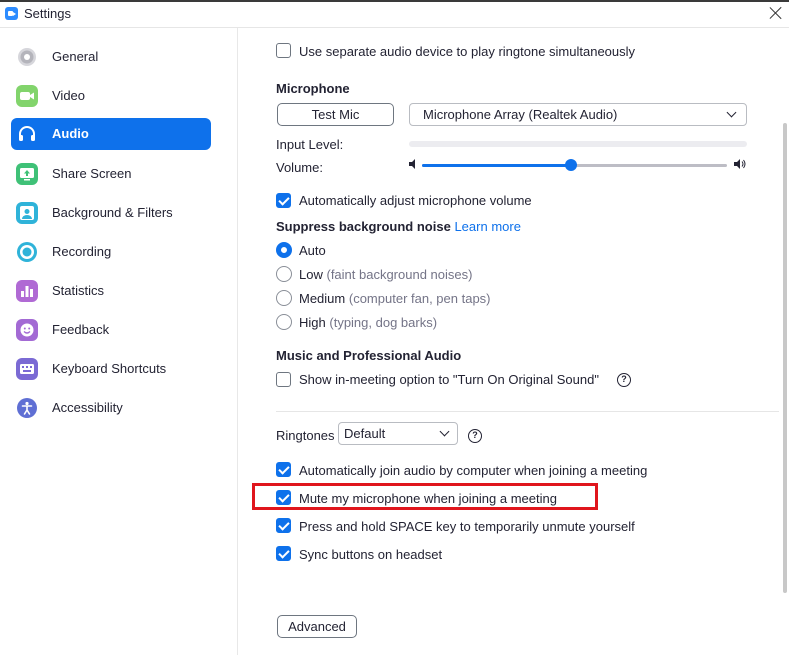 This screenshot has width=789, height=655. Describe the element at coordinates (111, 134) in the screenshot. I see `sidebar-item-audio: Audio` at that location.